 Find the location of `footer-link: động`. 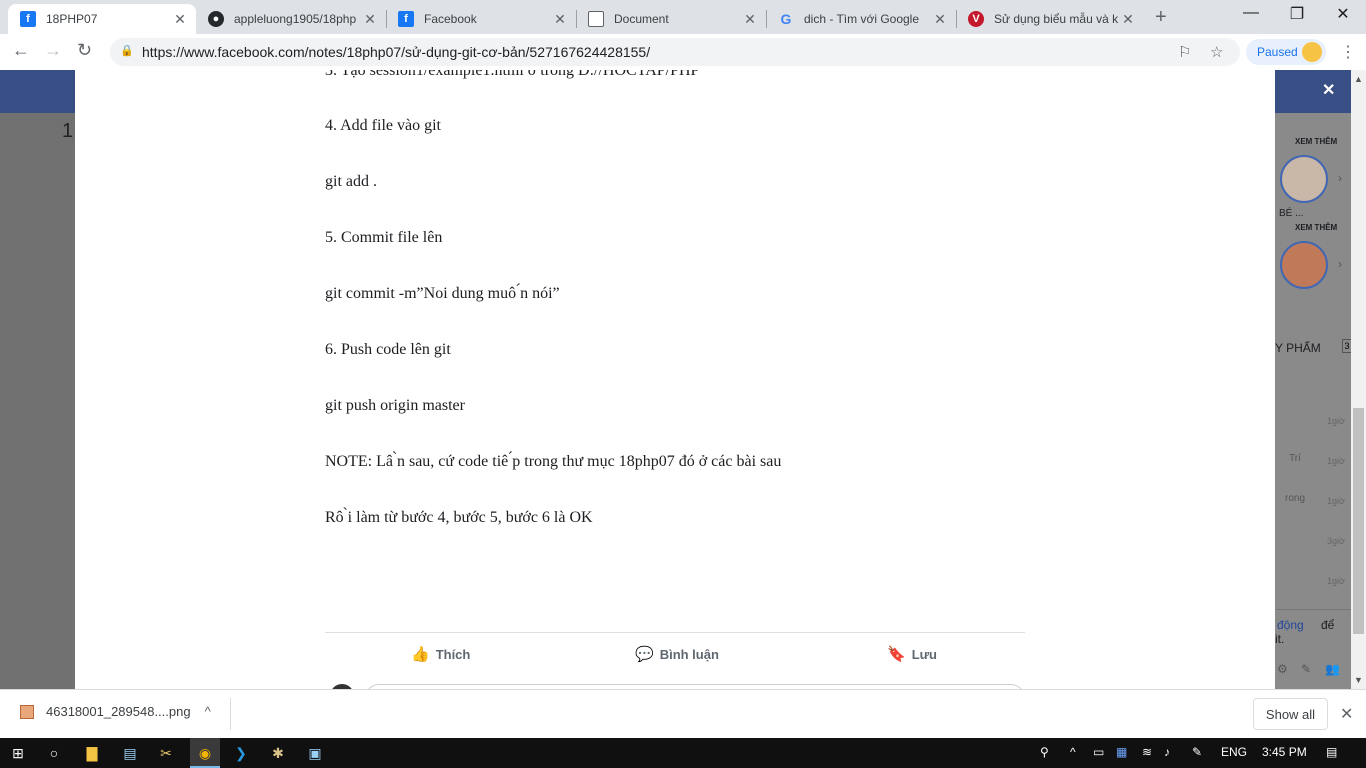

footer-link: động is located at coordinates (1290, 625).